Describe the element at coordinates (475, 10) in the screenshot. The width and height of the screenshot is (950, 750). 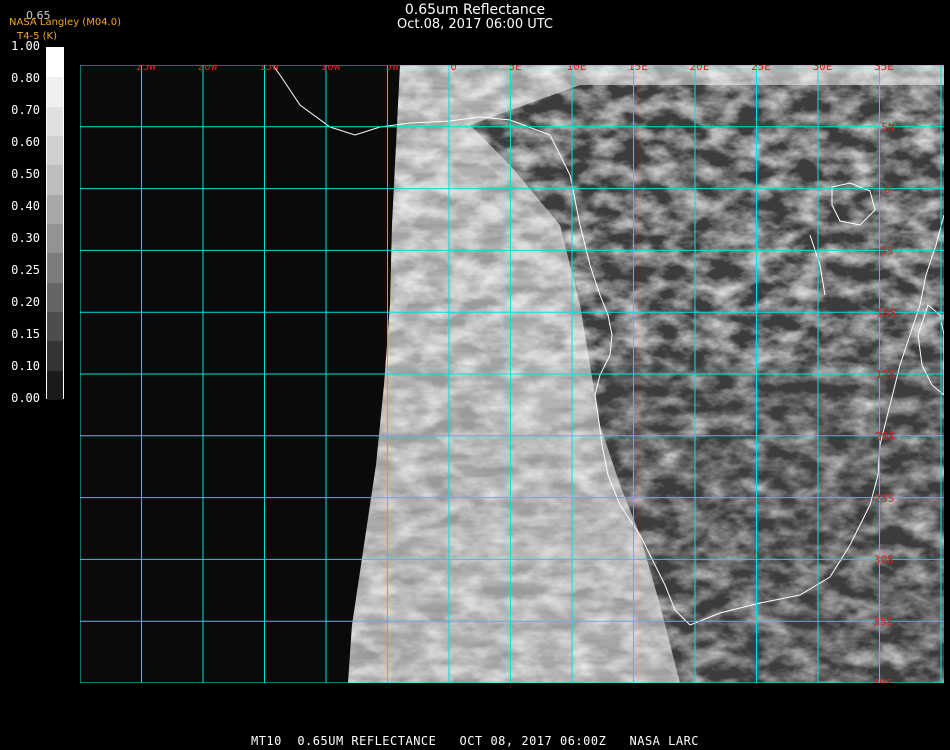
I see `image-title: 0.65um Reflectance` at that location.